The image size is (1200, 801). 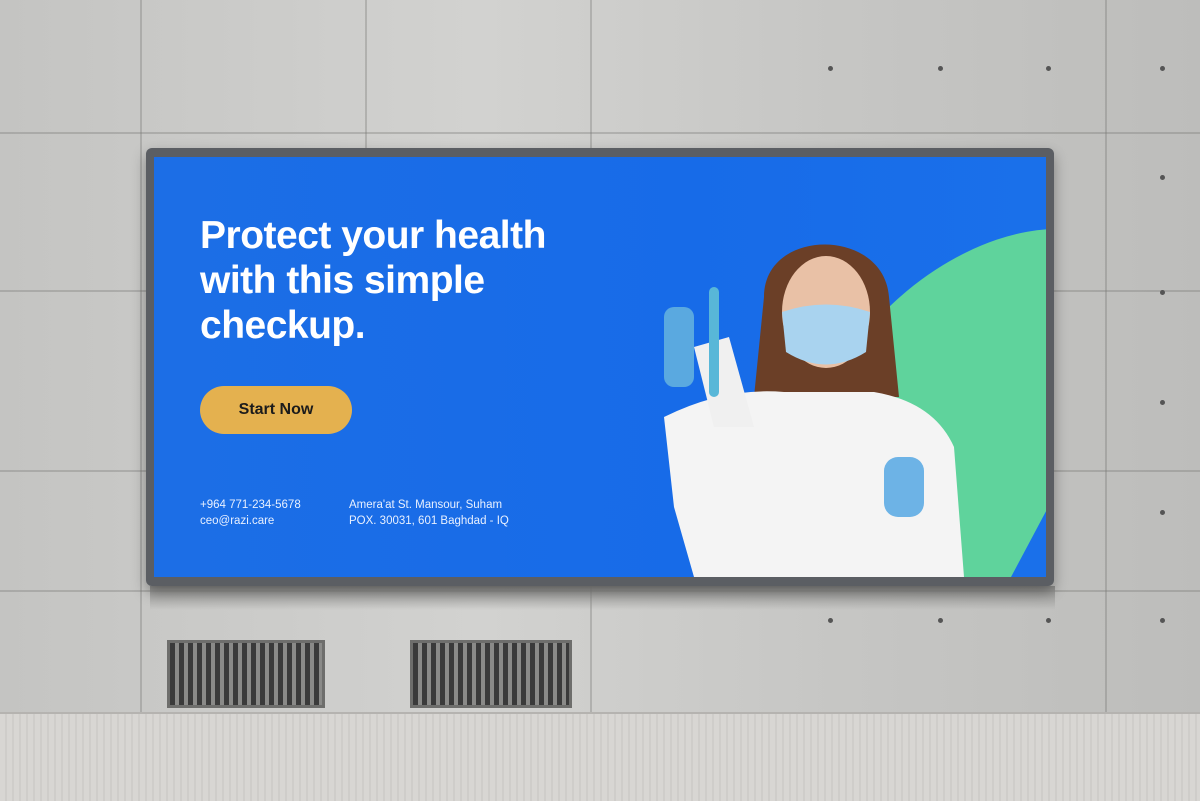 I want to click on address-line-1: Amera'at St. Mansour, Suham, so click(x=426, y=505).